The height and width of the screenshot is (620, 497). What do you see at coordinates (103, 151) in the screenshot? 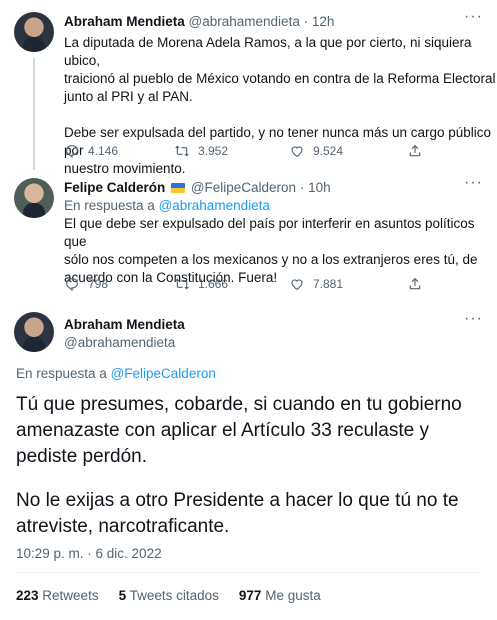
I see `reply-count: 4.146` at bounding box center [103, 151].